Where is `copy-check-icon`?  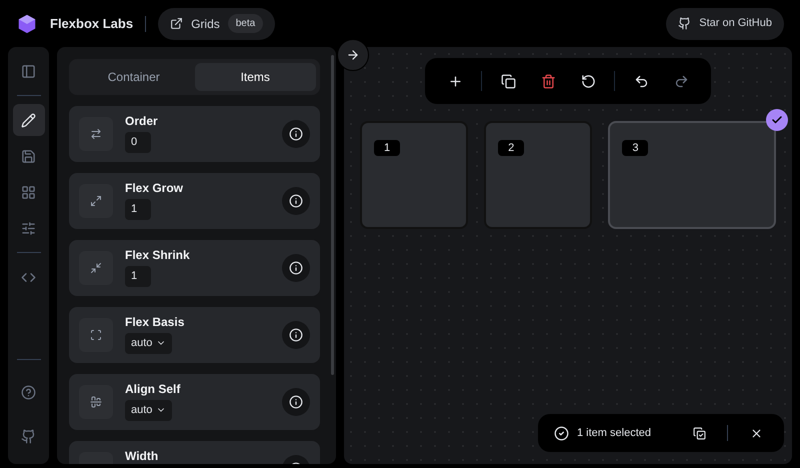
copy-check-icon is located at coordinates (699, 433).